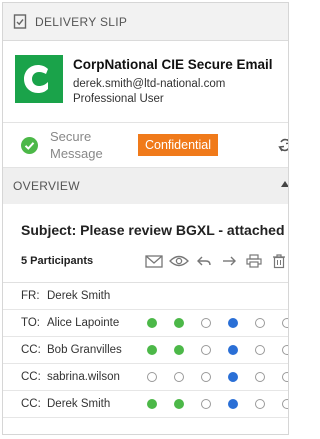  Describe the element at coordinates (229, 261) in the screenshot. I see `forward-icon` at that location.